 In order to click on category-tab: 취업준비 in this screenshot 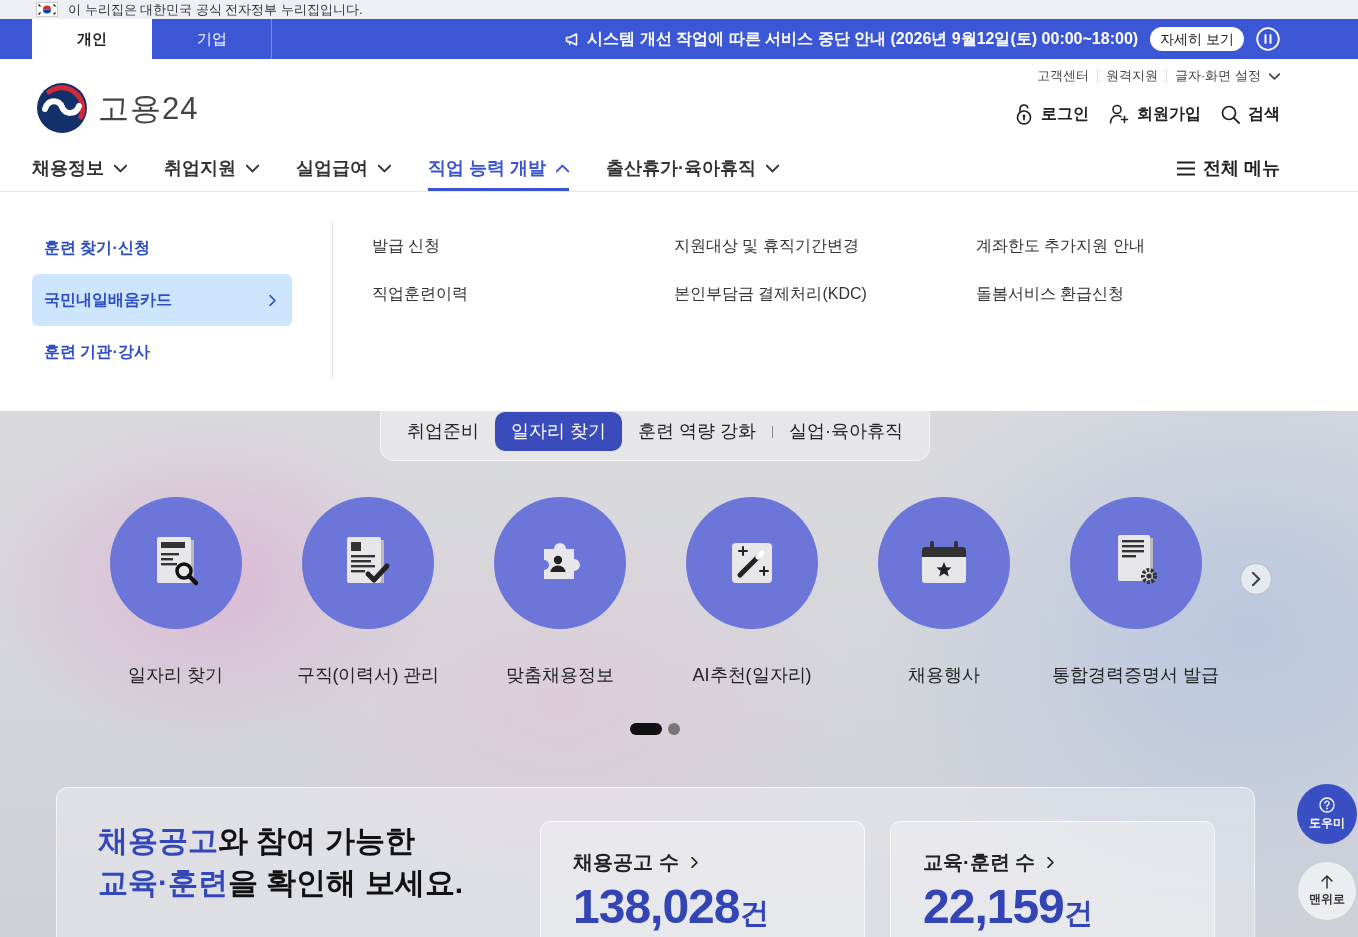, I will do `click(443, 431)`.